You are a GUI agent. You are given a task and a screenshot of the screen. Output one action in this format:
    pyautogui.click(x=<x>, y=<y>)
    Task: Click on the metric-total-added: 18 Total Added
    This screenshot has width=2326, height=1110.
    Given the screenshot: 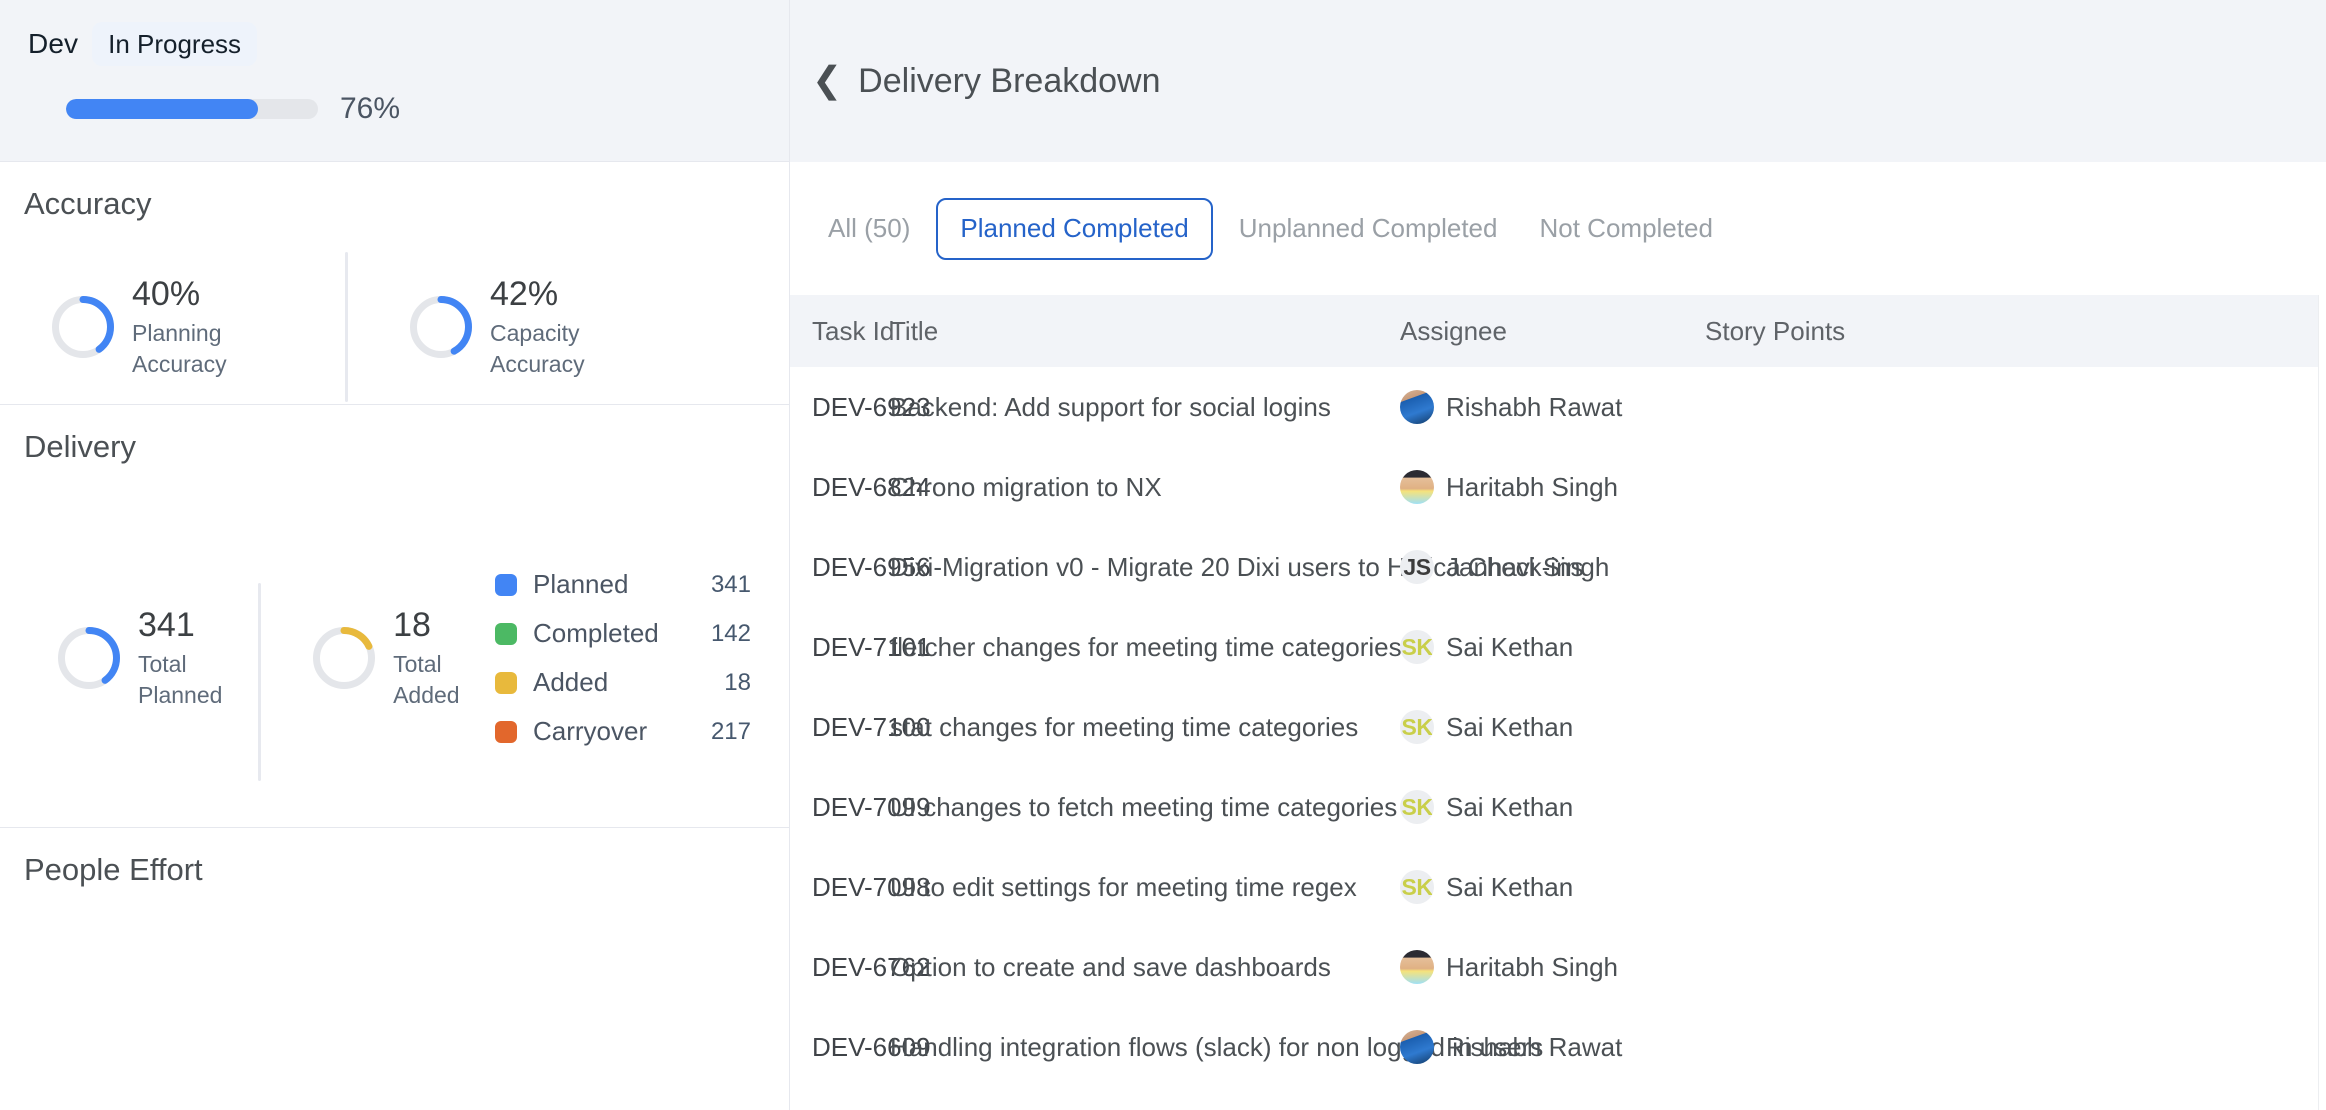 What is the action you would take?
    pyautogui.click(x=378, y=658)
    